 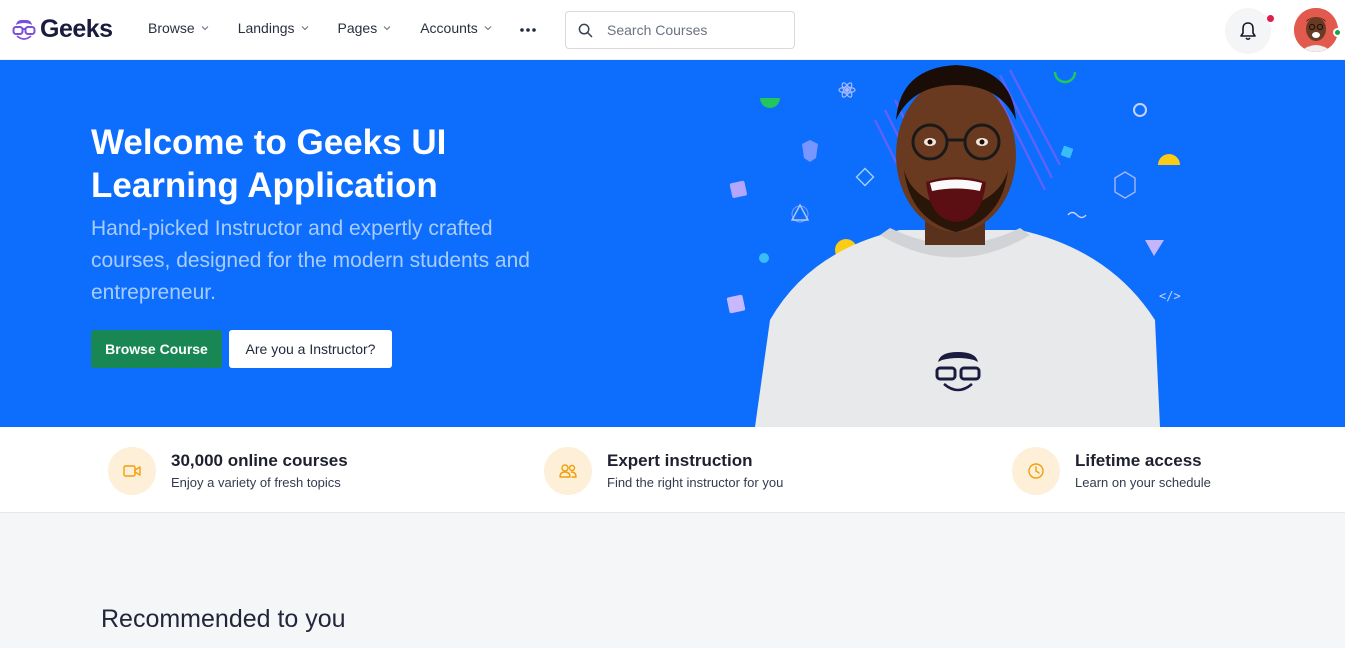 What do you see at coordinates (334, 28) in the screenshot?
I see `main-nav: Browse Landings Pages Accounts` at bounding box center [334, 28].